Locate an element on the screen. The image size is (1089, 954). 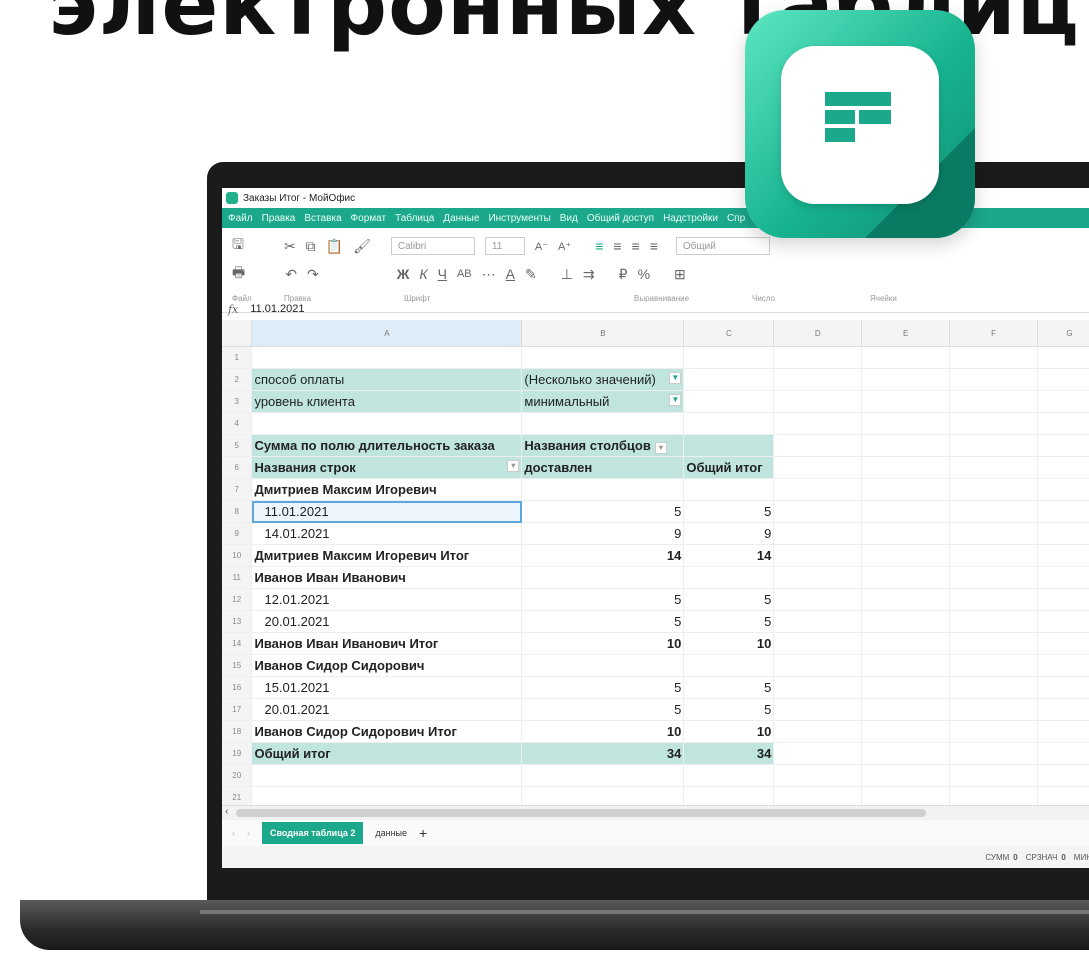
col-header-c: C is located at coordinates (729, 333).